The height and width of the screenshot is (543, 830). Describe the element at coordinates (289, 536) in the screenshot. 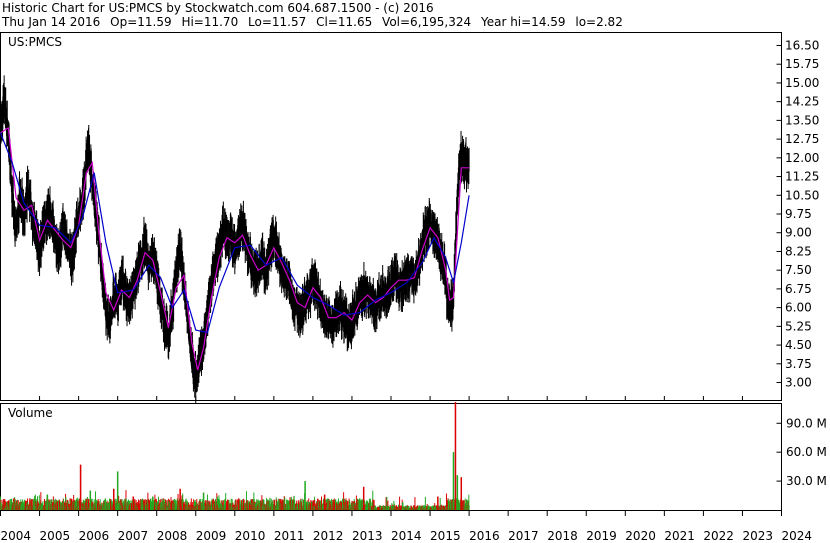

I see `x-tick-label: 2011` at that location.